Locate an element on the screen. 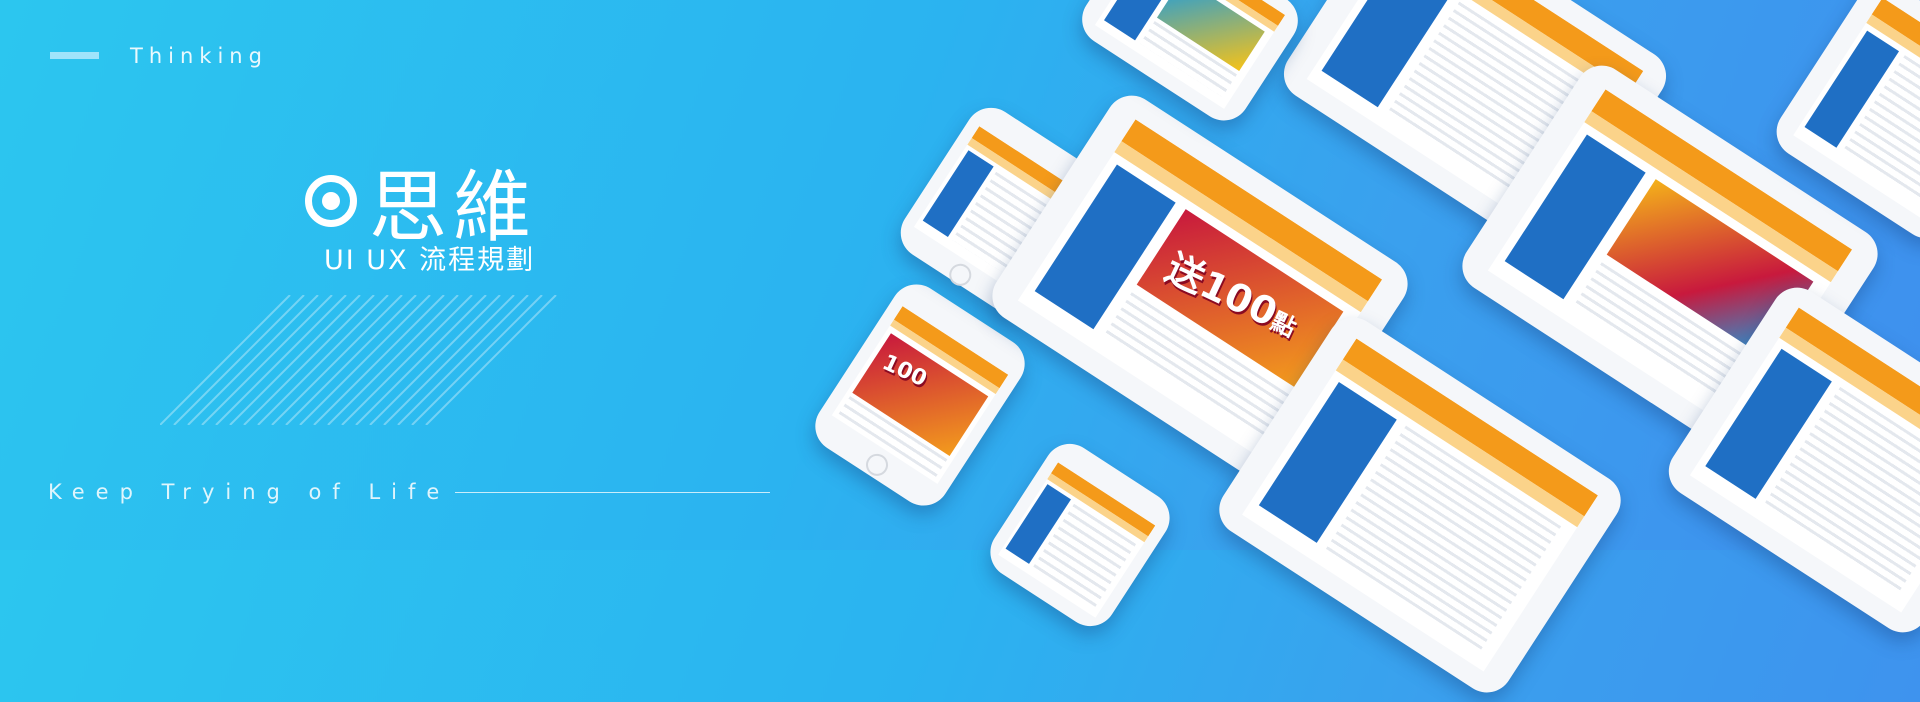  footer-divider is located at coordinates (612, 492).